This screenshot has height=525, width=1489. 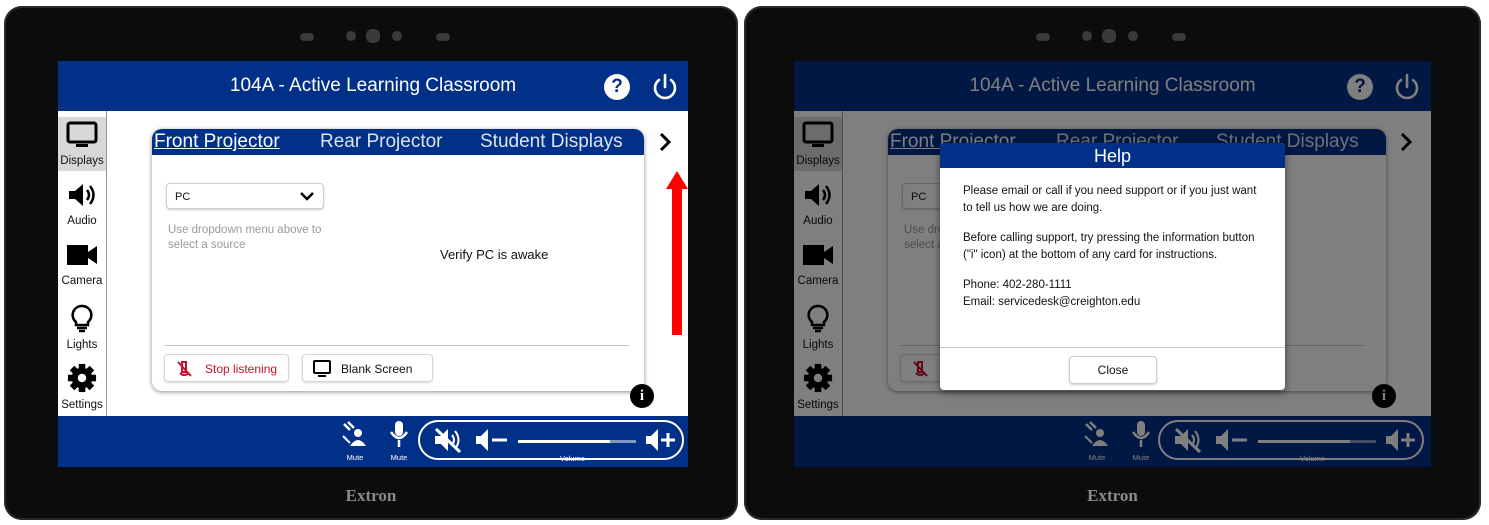 I want to click on sidebar-item-lights: Lights, so click(x=82, y=330).